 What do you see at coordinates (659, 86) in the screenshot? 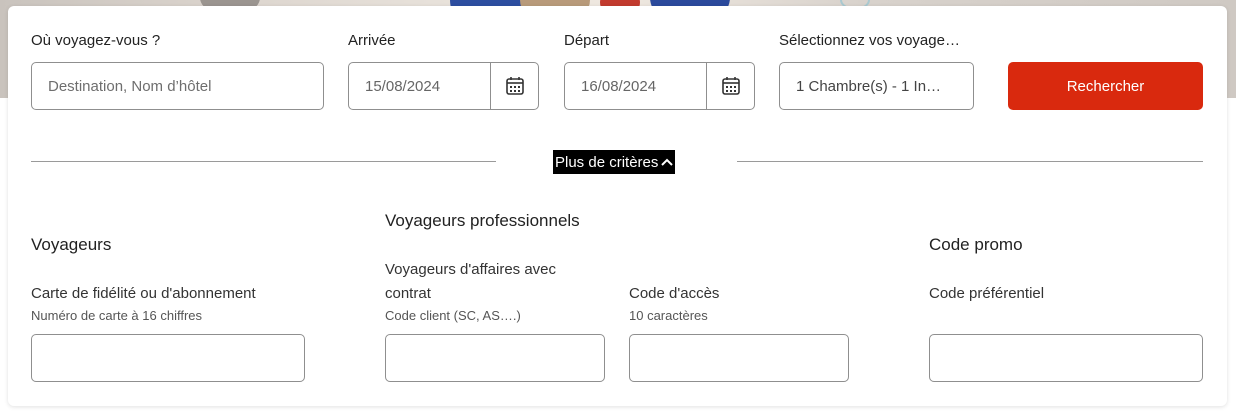
I see `departure-date-input: 16/08/2024` at bounding box center [659, 86].